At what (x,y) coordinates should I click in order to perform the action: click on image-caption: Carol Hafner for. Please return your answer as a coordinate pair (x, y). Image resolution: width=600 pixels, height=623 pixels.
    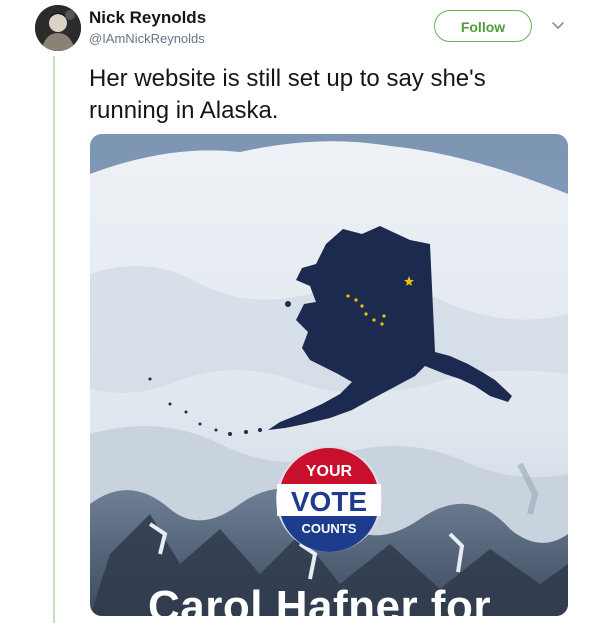
    Looking at the image, I should click on (319, 599).